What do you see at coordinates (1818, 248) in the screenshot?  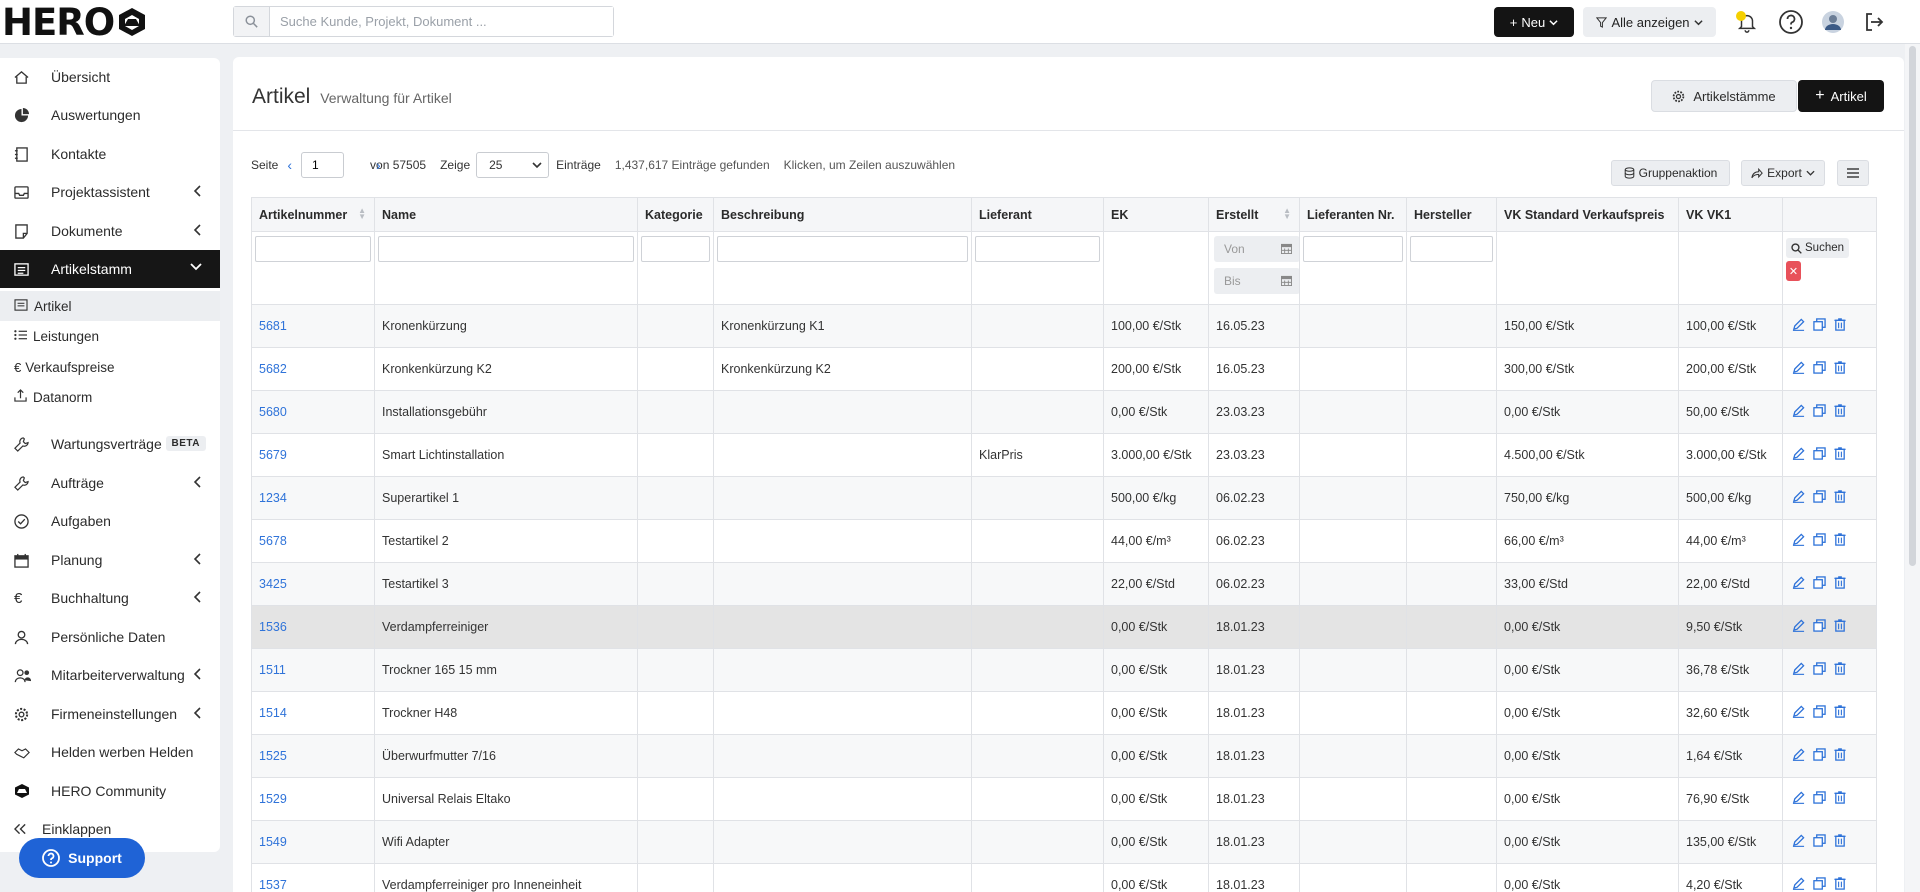 I see `filter-search-button: Suchen` at bounding box center [1818, 248].